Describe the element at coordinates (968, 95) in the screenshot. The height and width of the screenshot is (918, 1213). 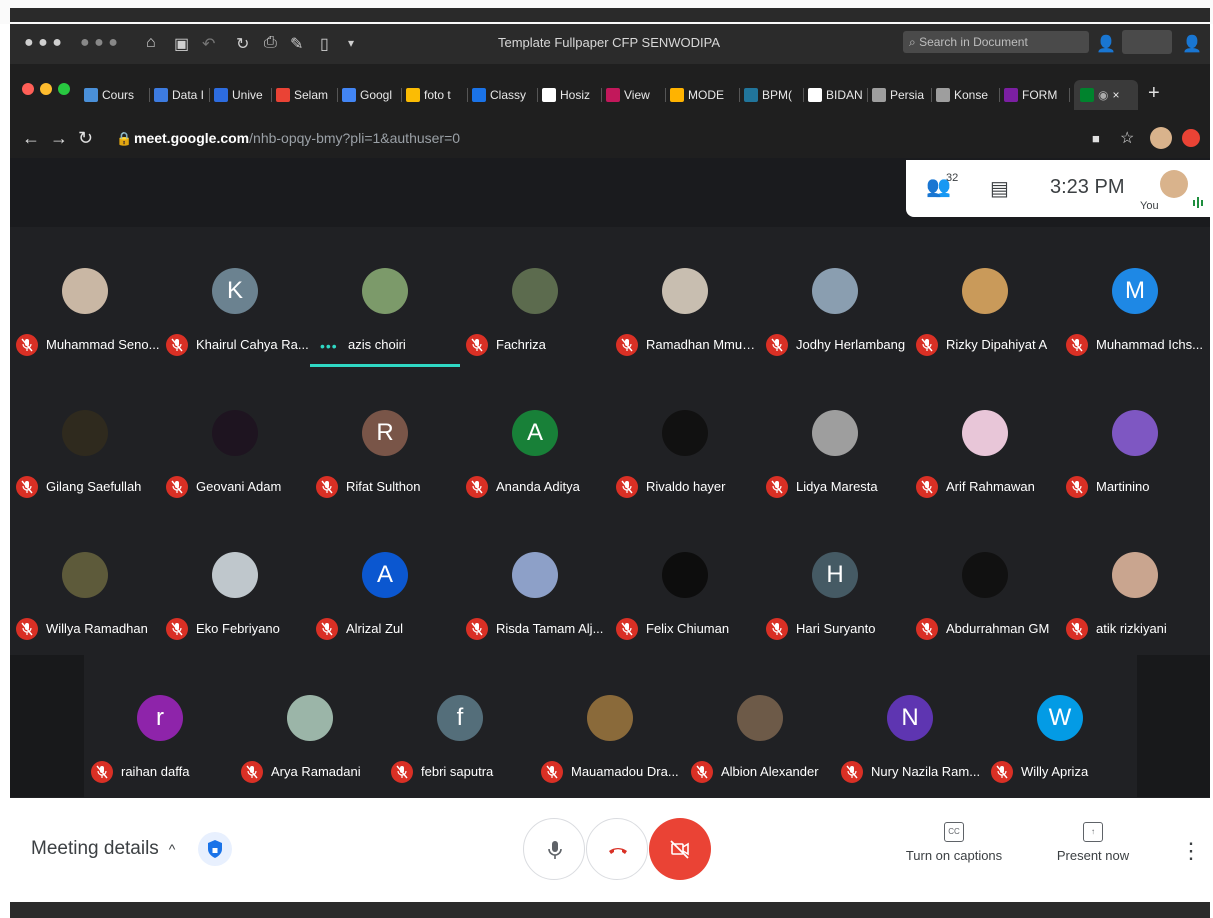
I see `tab-13: Konse` at that location.